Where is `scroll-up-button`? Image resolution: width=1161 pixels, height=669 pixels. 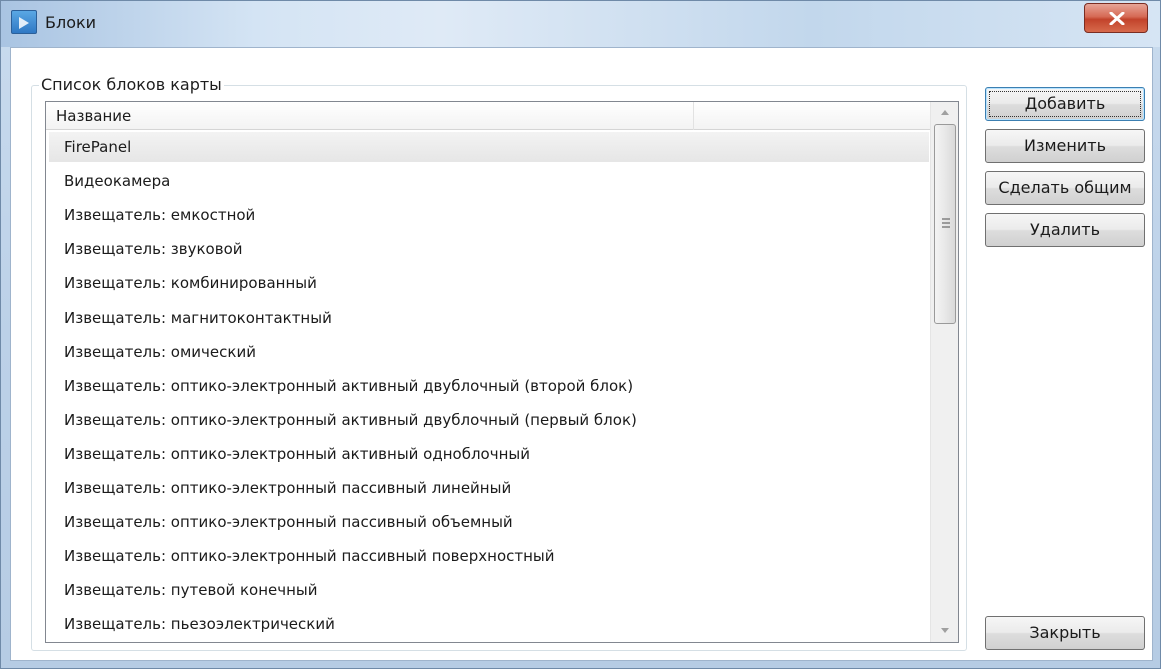
scroll-up-button is located at coordinates (944, 113).